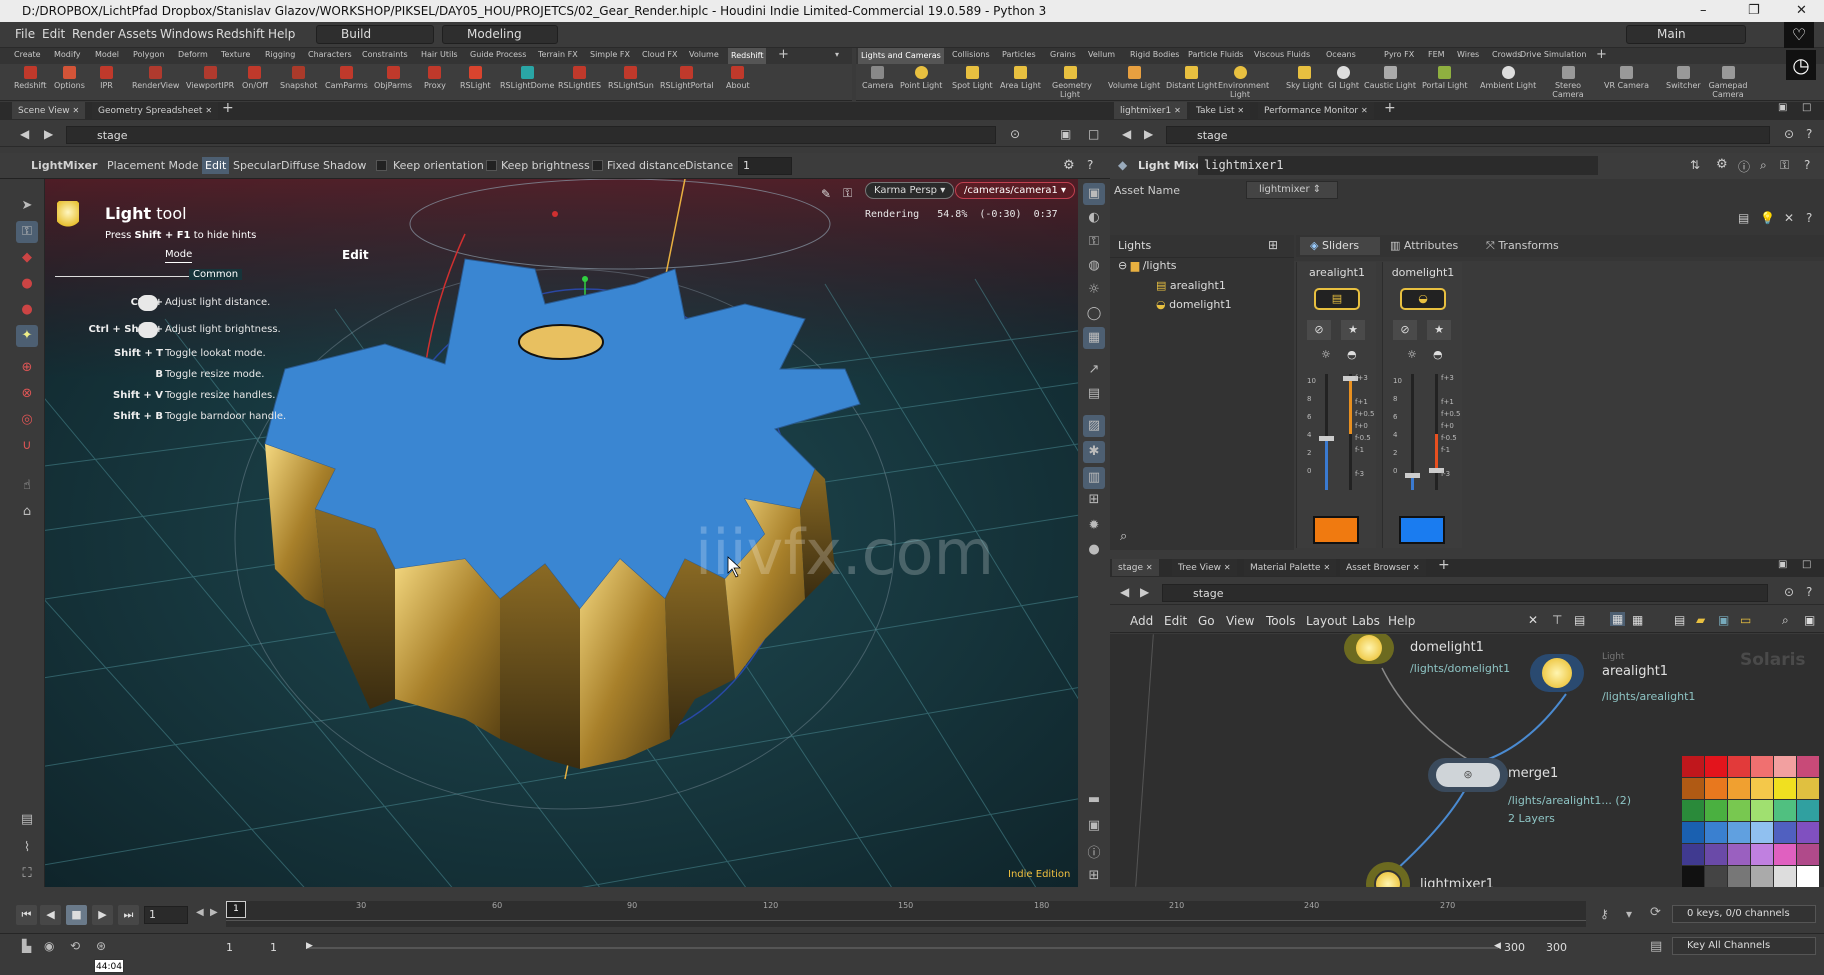 The height and width of the screenshot is (975, 1824). I want to click on wrench-icon: ✕, so click(1533, 620).